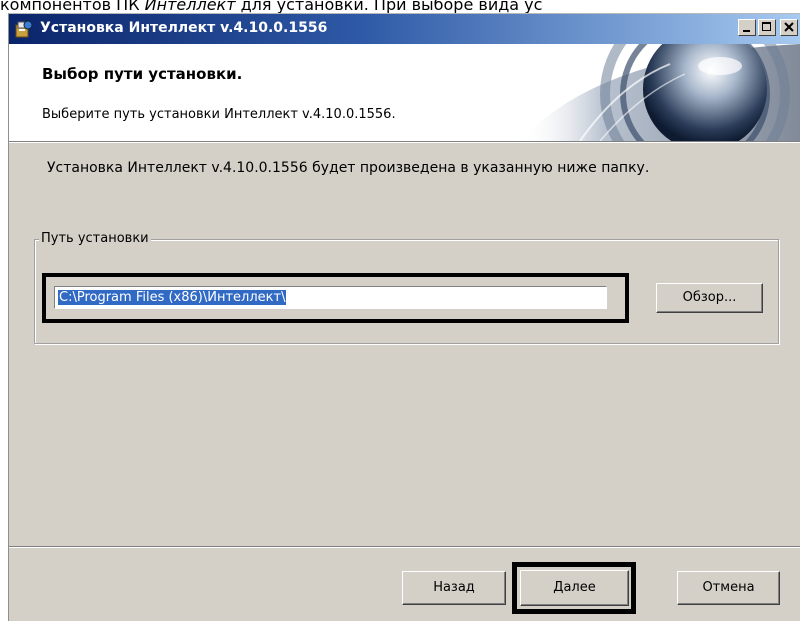  I want to click on next-button: Далее, so click(574, 588).